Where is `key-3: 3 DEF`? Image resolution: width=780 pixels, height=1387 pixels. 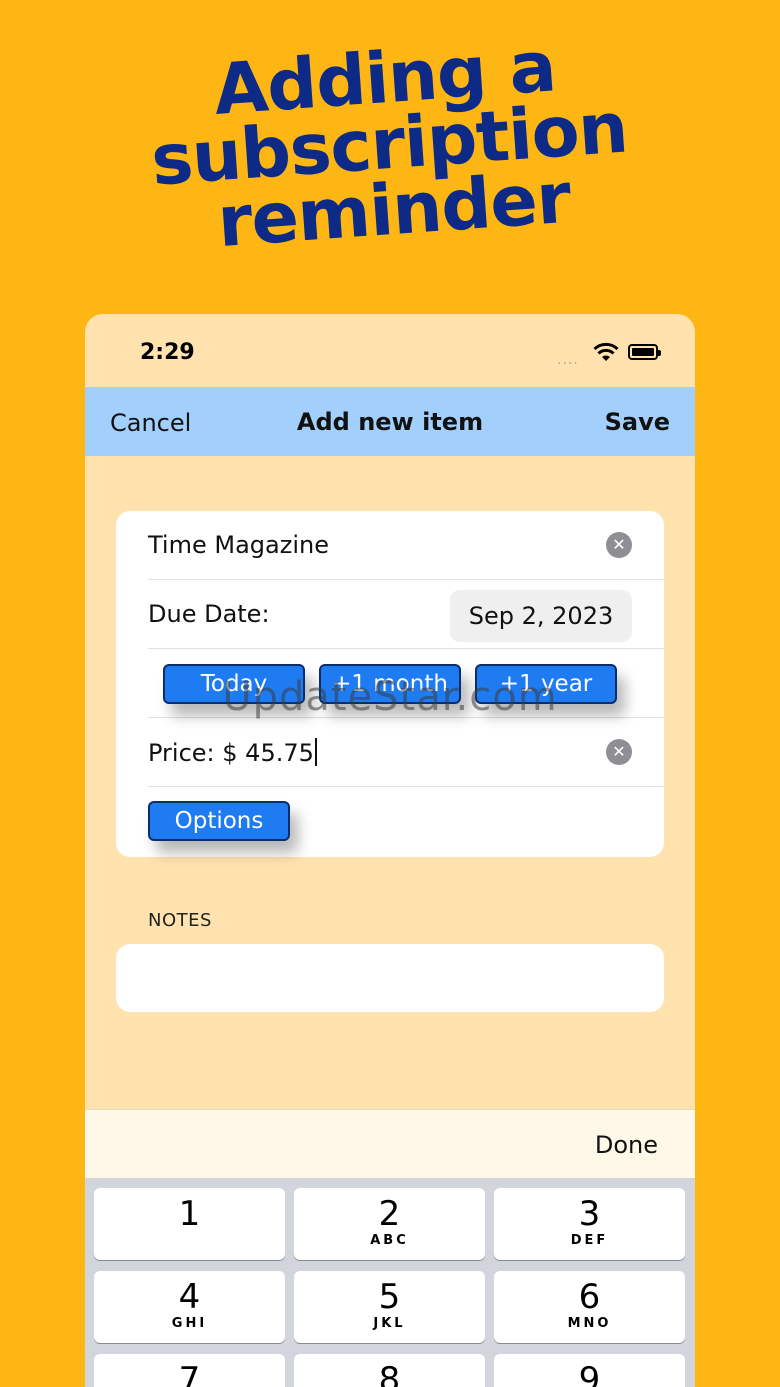
key-3: 3 DEF is located at coordinates (589, 1224).